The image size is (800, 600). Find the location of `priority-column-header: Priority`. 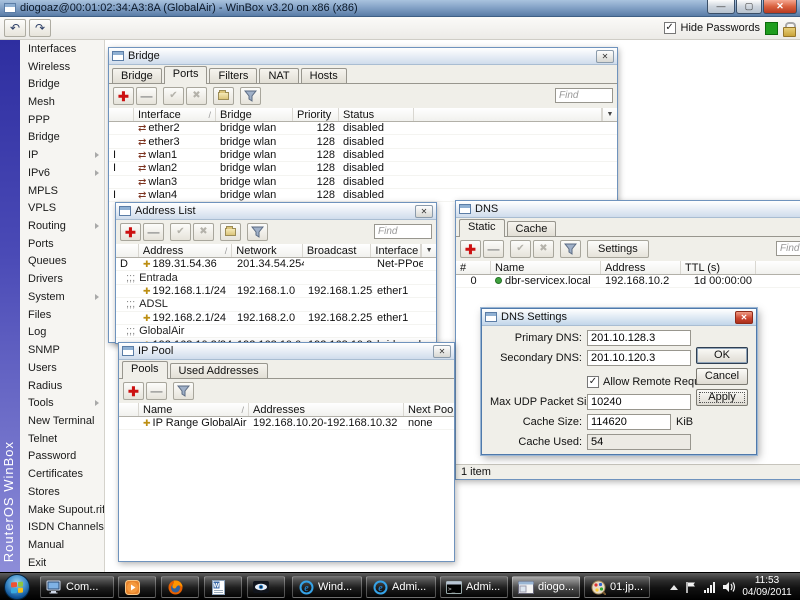

priority-column-header: Priority is located at coordinates (316, 114).